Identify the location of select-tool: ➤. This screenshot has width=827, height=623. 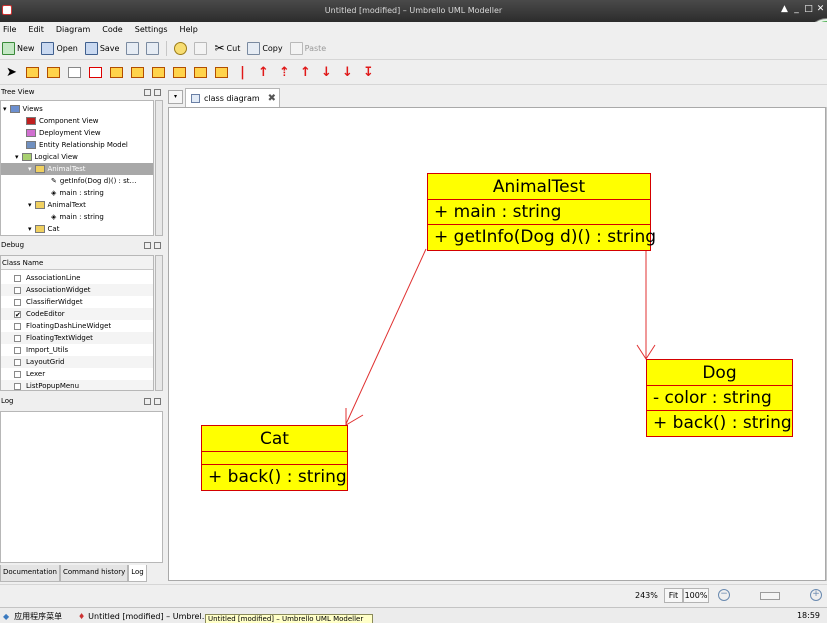
(11, 72).